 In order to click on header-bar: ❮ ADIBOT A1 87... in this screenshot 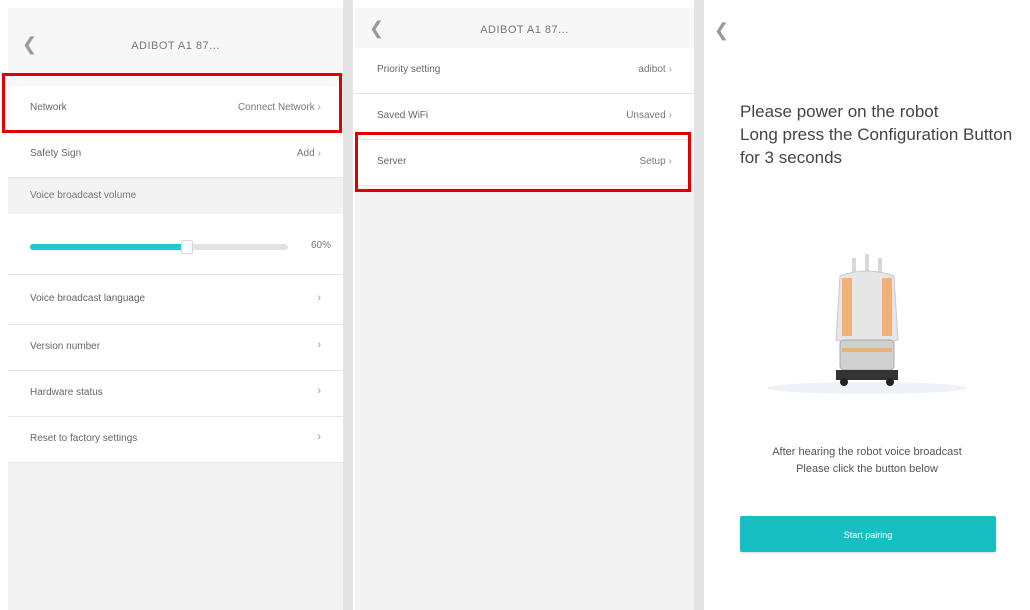, I will do `click(524, 28)`.